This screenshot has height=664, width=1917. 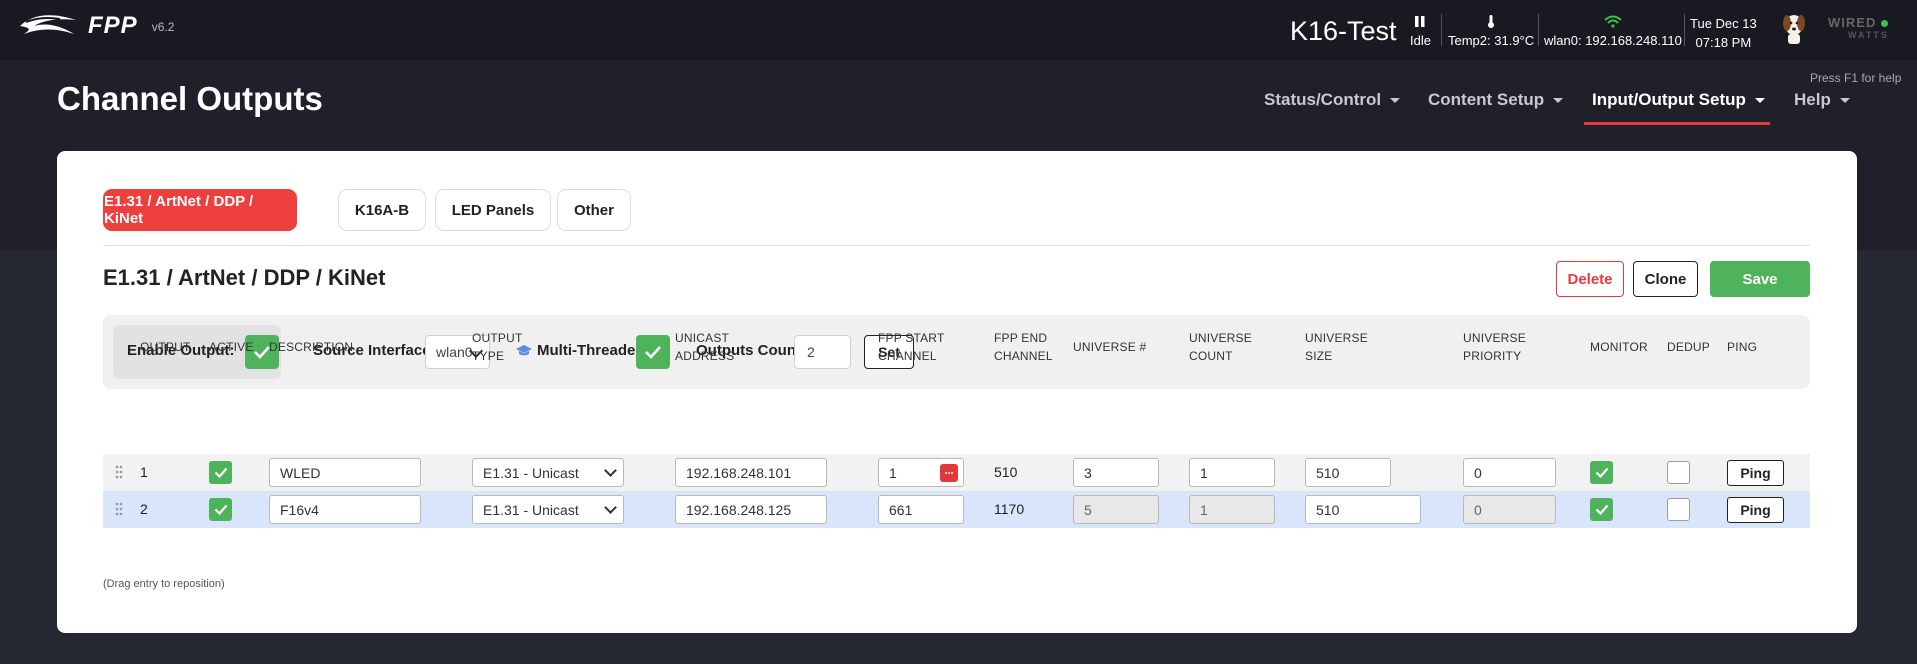 What do you see at coordinates (200, 210) in the screenshot?
I see `tab-e131-artnet-ddp-kinet: E1.31 / ArtNet / DDP / KiNet` at bounding box center [200, 210].